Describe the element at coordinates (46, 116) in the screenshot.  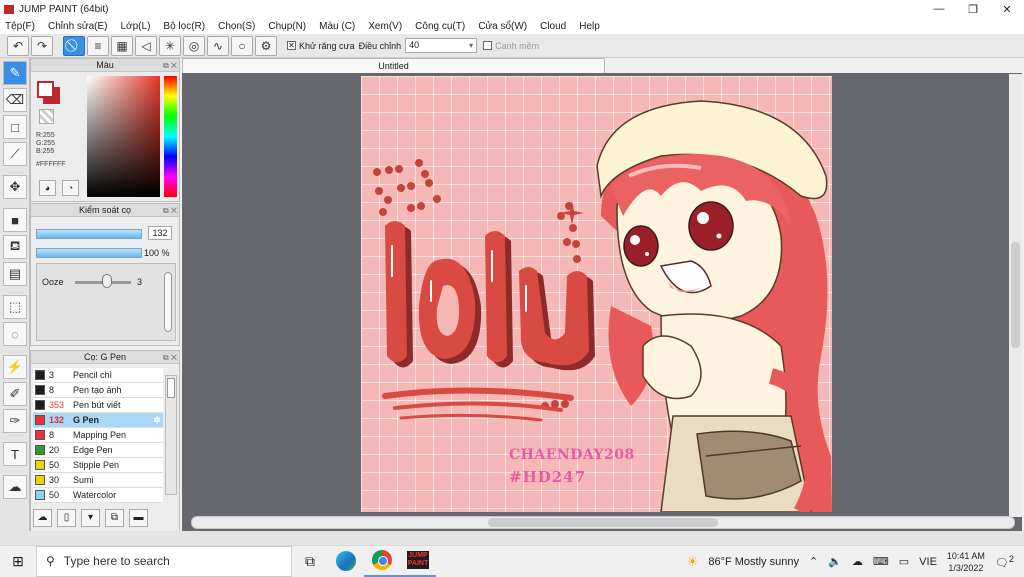
I see `transparent-swatch` at that location.